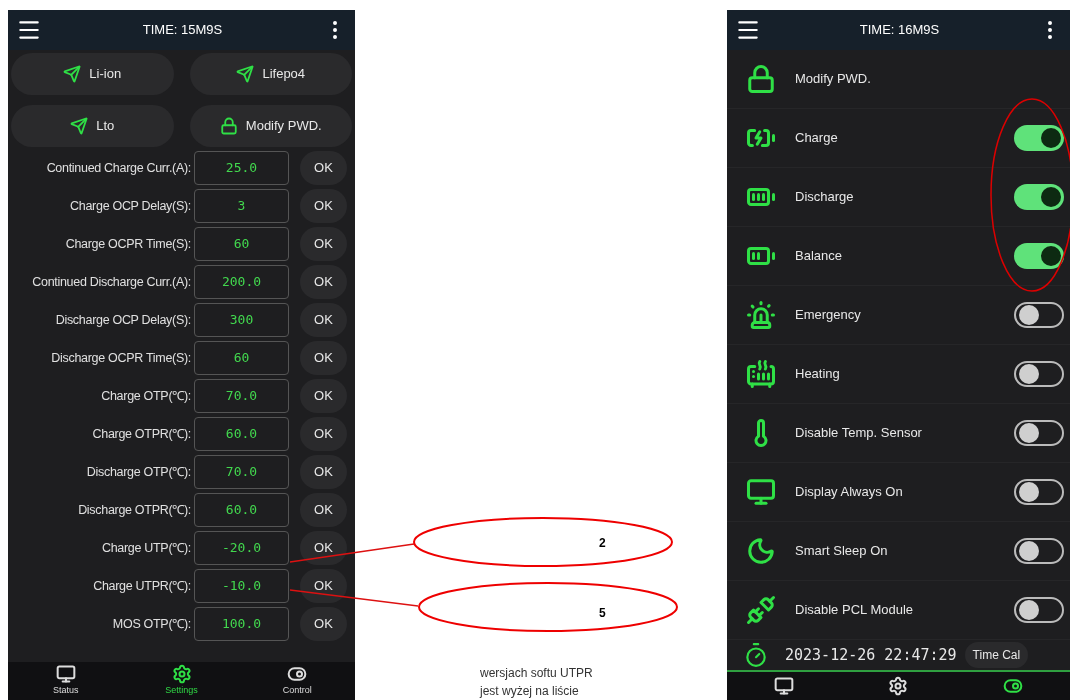  Describe the element at coordinates (859, 433) in the screenshot. I see `setting-label: Disable Temp. Sensor` at that location.